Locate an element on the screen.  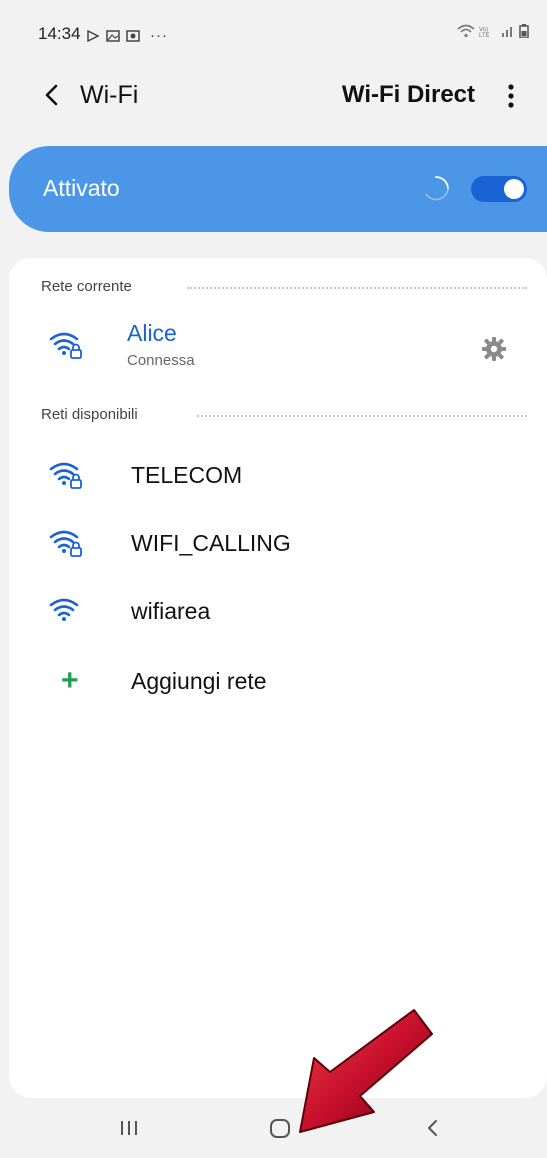
current-network-row: Alice Connessa is located at coordinates (278, 350).